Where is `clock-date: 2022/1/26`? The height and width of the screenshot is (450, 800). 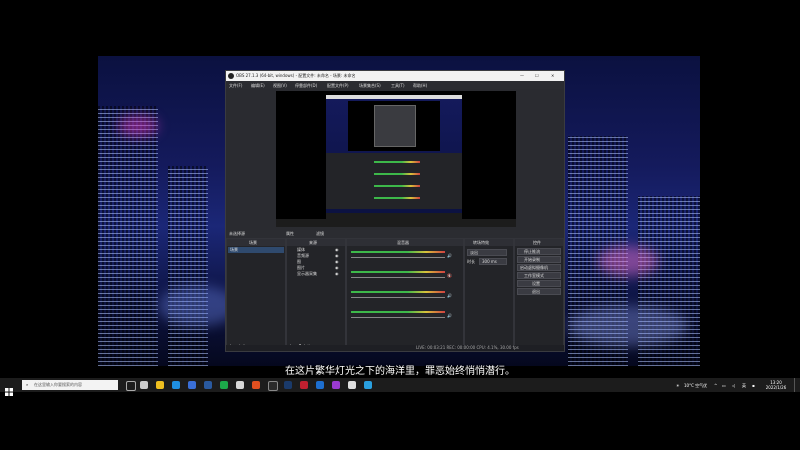 clock-date: 2022/1/26 is located at coordinates (776, 387).